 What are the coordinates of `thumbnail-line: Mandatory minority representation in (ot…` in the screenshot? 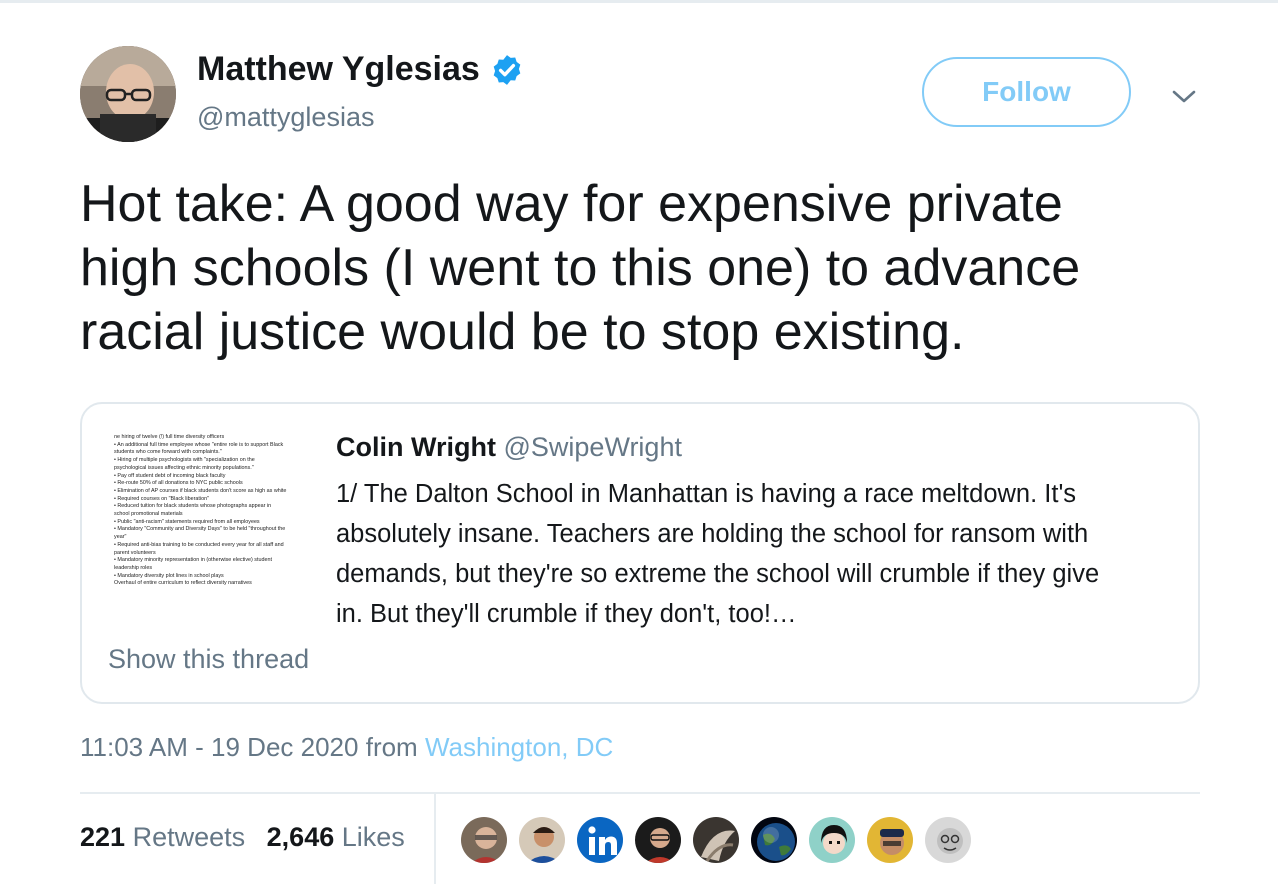 It's located at (211, 561).